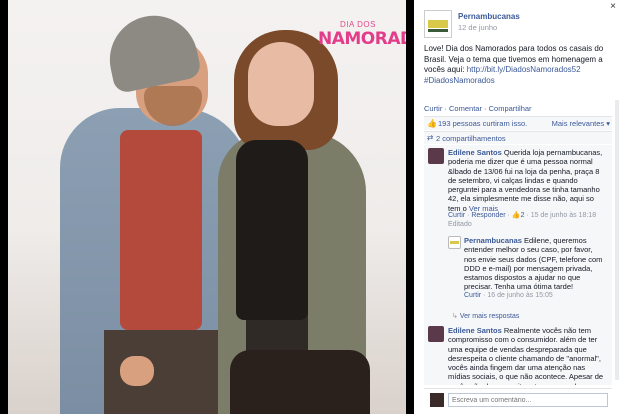  What do you see at coordinates (465, 108) in the screenshot?
I see `comment-action: Comentar` at bounding box center [465, 108].